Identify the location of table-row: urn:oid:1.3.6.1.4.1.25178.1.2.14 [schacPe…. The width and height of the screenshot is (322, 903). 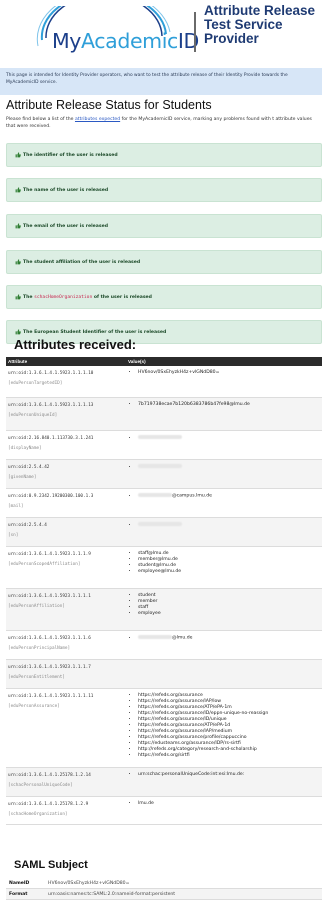
(164, 782).